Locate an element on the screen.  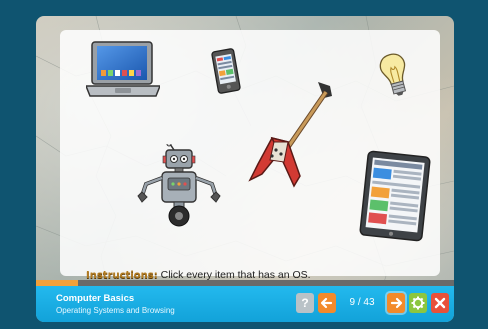
course-title: Computer Basics is located at coordinates (95, 298).